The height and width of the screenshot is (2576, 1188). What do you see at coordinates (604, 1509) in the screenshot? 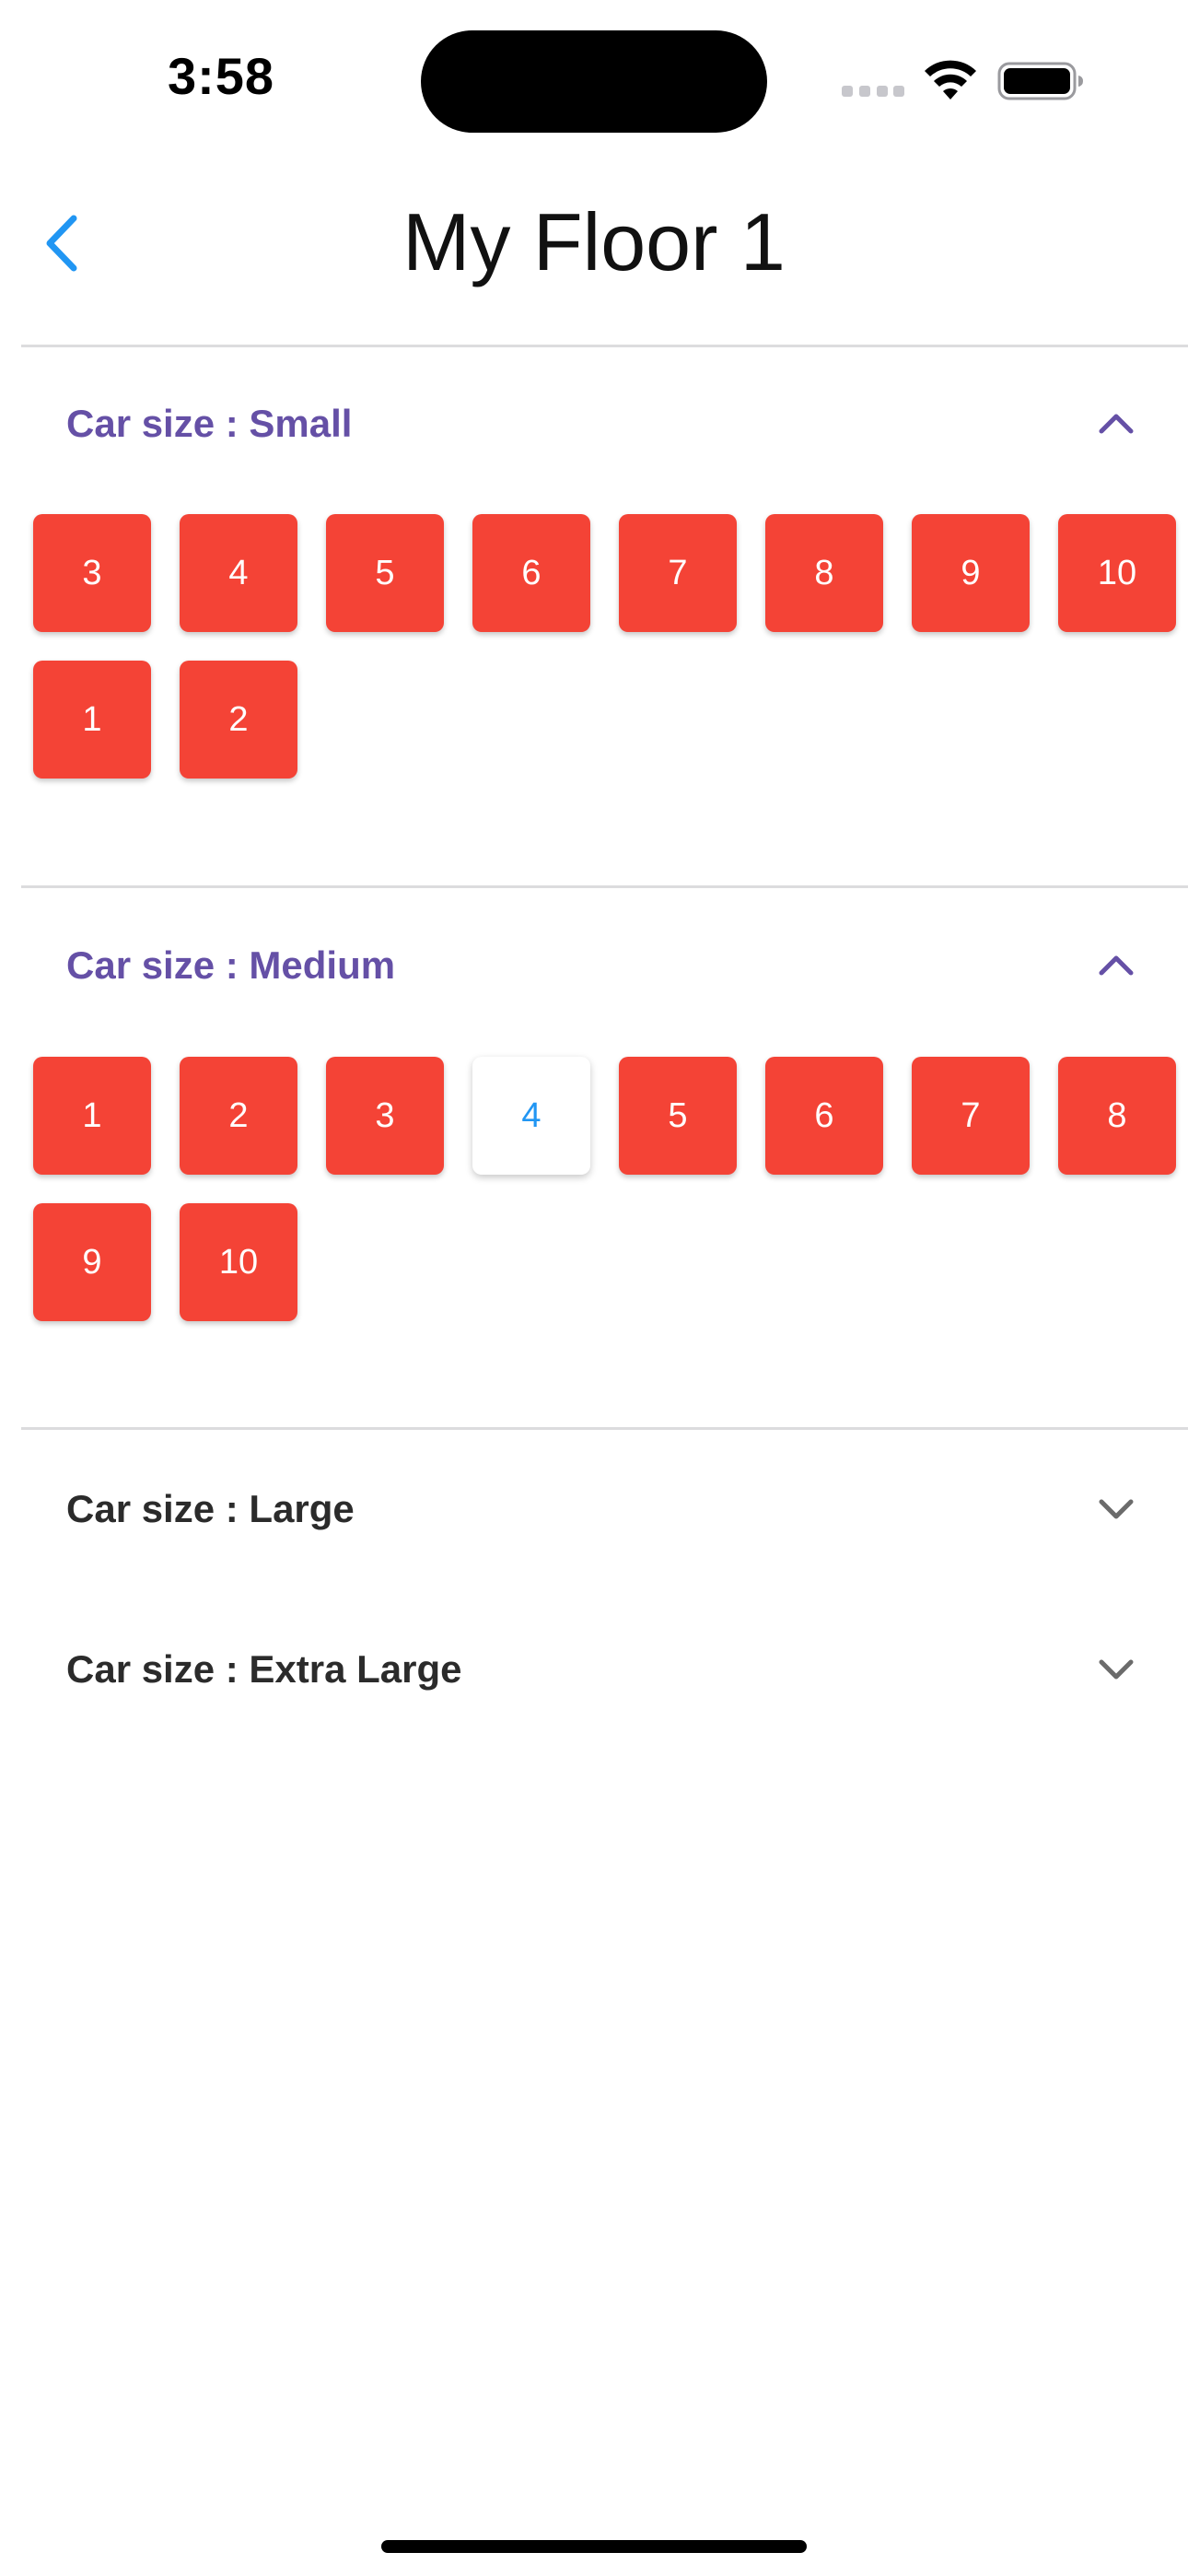
I see `section-header-large: Car size : Large` at bounding box center [604, 1509].